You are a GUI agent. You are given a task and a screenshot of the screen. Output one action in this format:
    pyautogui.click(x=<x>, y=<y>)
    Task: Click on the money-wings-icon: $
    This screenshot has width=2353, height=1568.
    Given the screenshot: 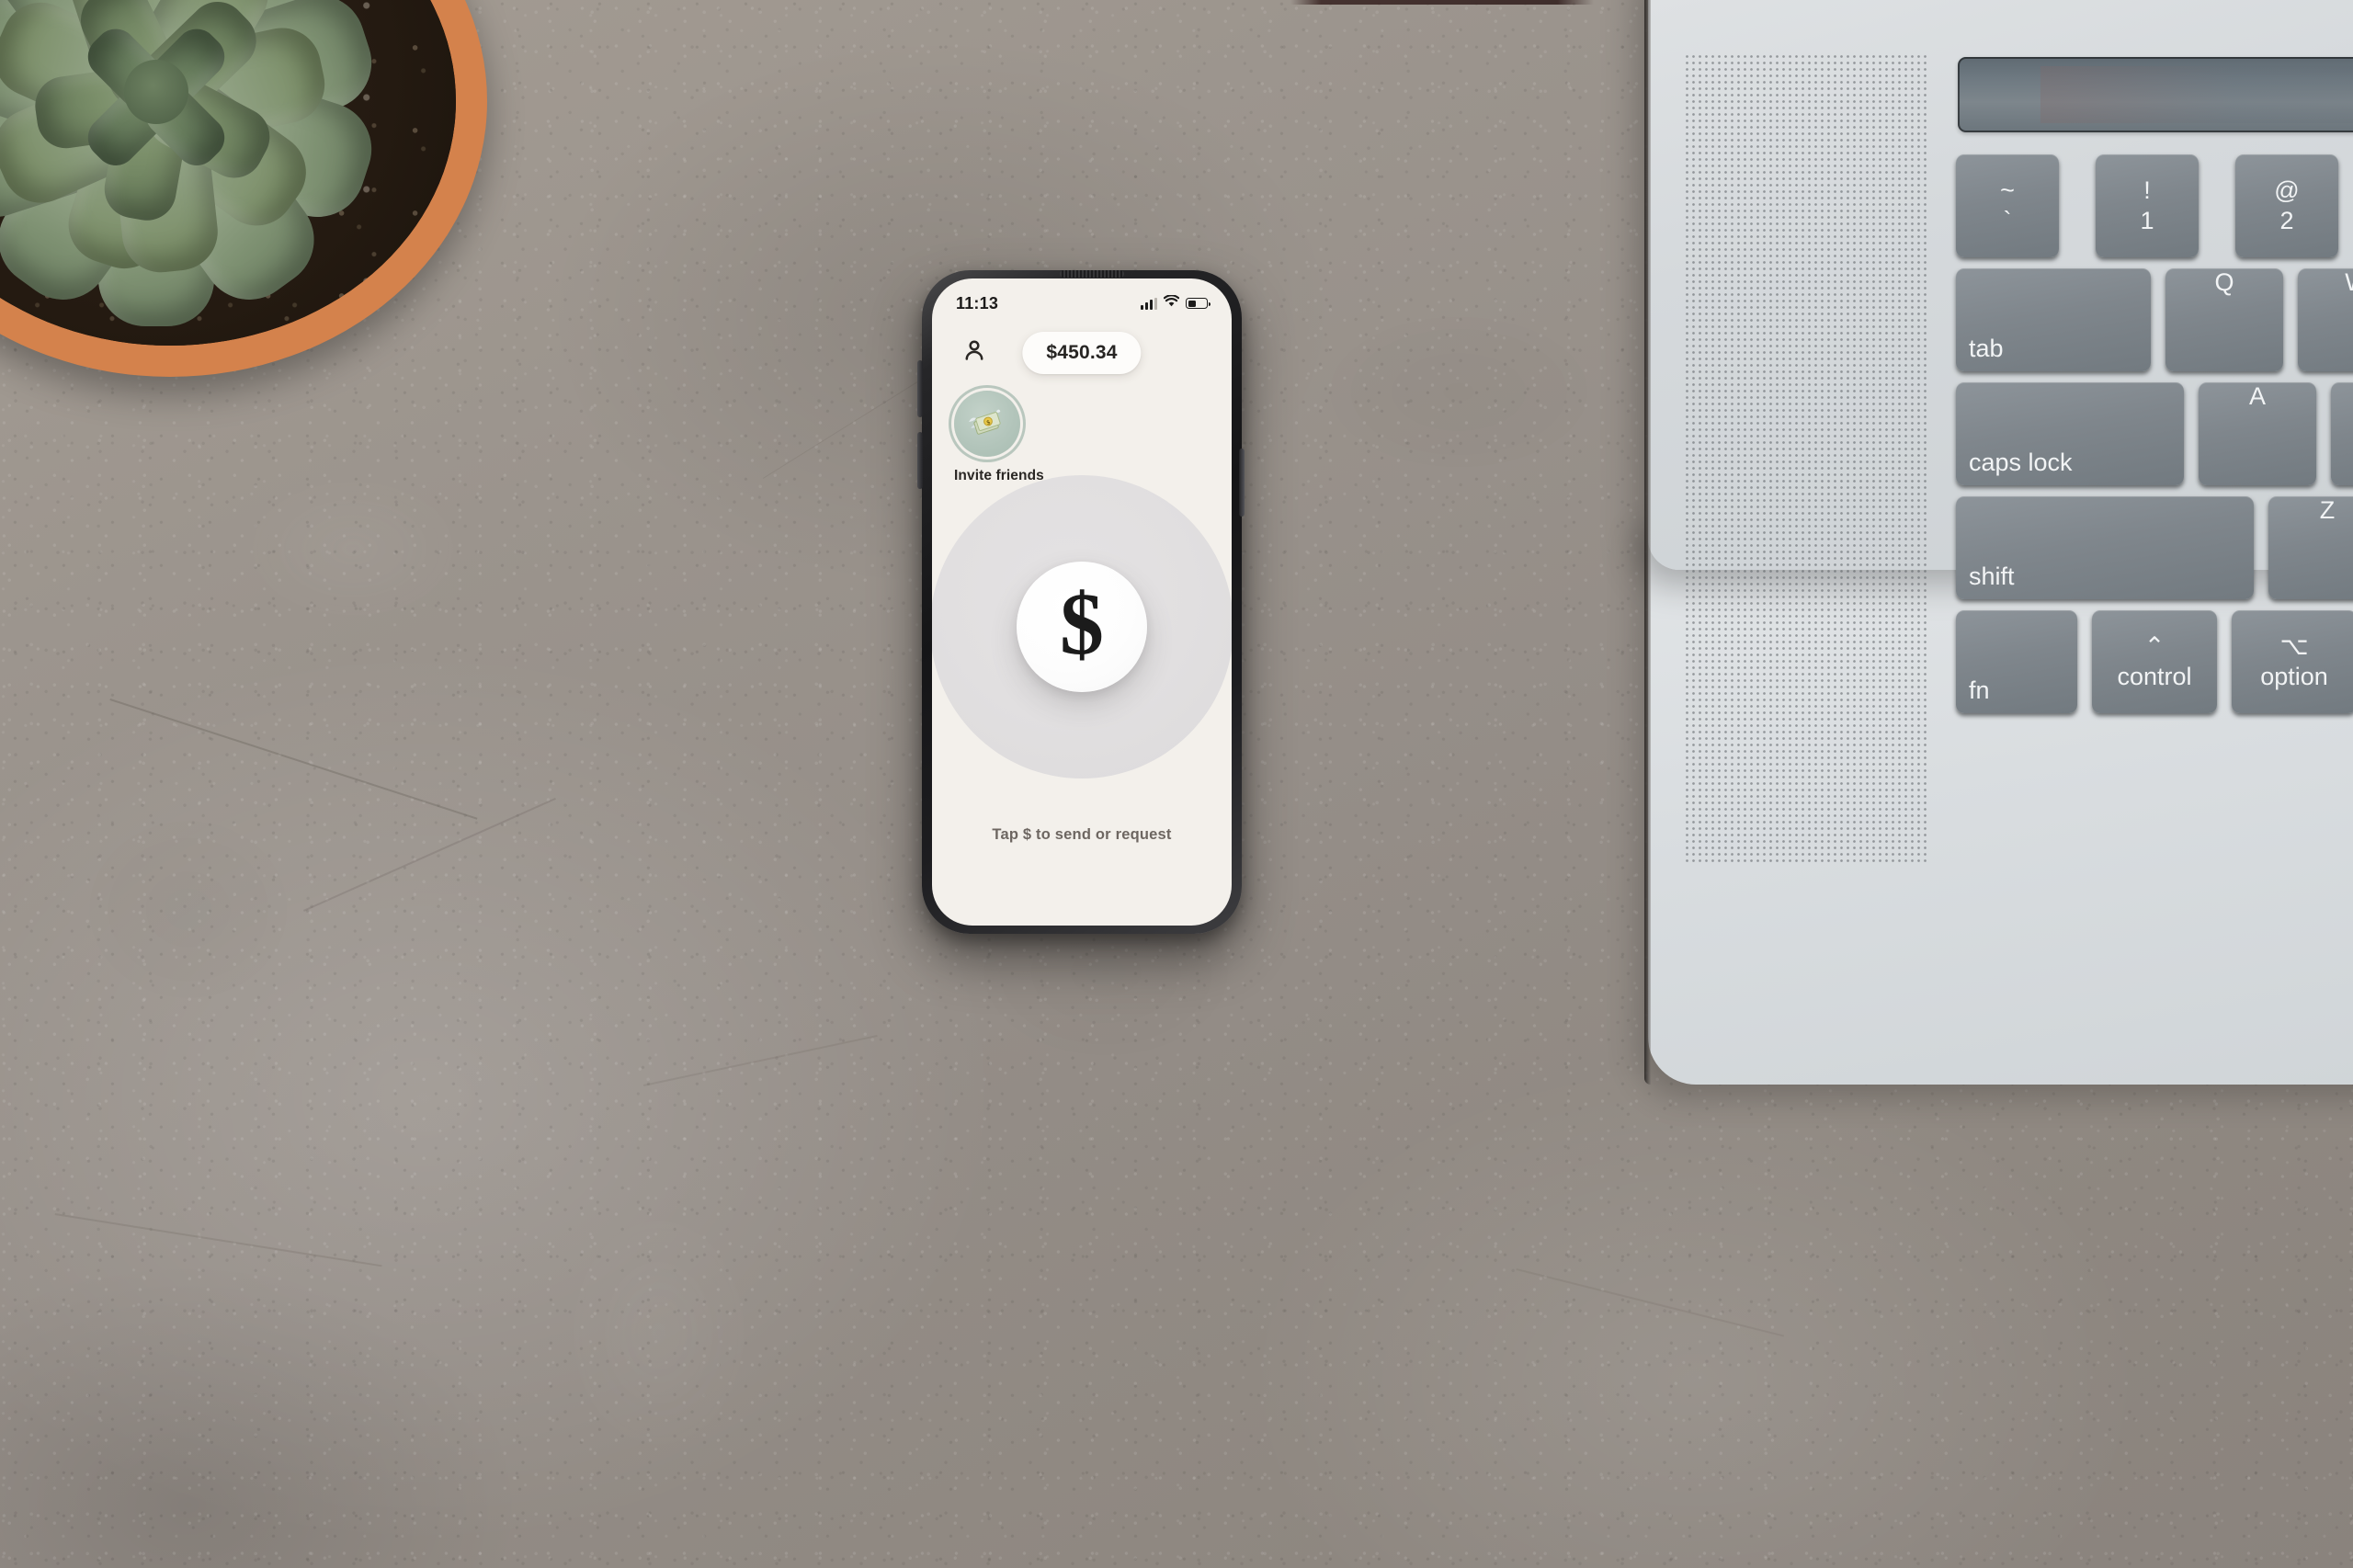 What is the action you would take?
    pyautogui.click(x=987, y=424)
    